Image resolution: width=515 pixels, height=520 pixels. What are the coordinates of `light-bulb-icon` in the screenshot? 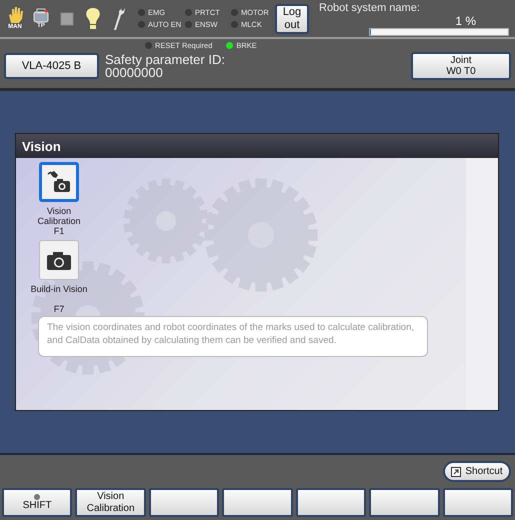 It's located at (93, 18).